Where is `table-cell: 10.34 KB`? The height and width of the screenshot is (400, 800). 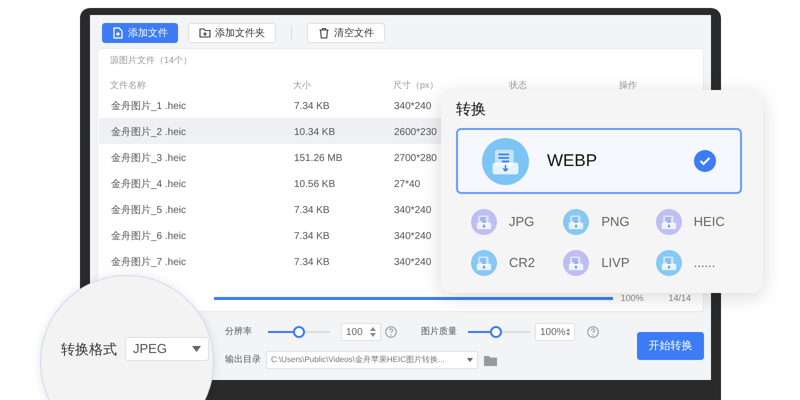 table-cell: 10.34 KB is located at coordinates (315, 132).